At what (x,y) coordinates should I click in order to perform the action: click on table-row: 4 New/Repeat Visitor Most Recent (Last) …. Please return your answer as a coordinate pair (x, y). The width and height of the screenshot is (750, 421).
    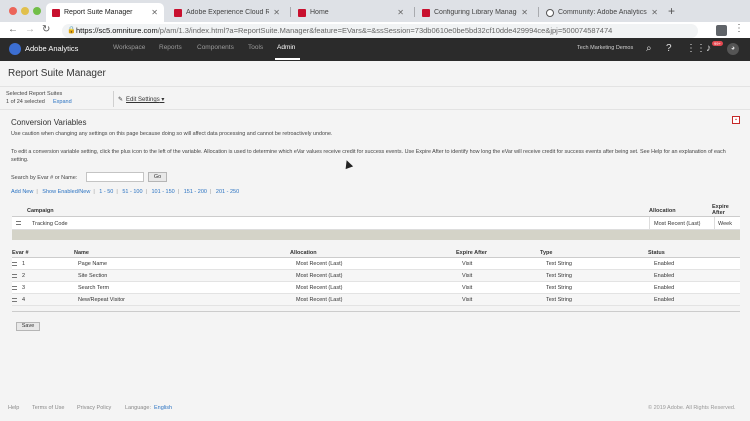
    Looking at the image, I should click on (376, 300).